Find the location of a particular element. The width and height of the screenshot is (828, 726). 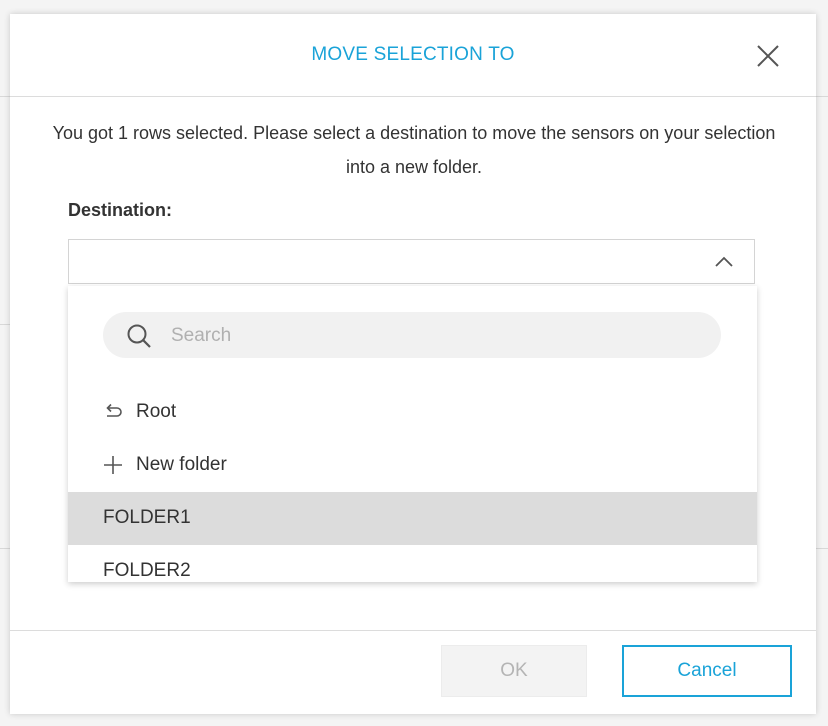

dropdown-item-label: Root is located at coordinates (156, 411).